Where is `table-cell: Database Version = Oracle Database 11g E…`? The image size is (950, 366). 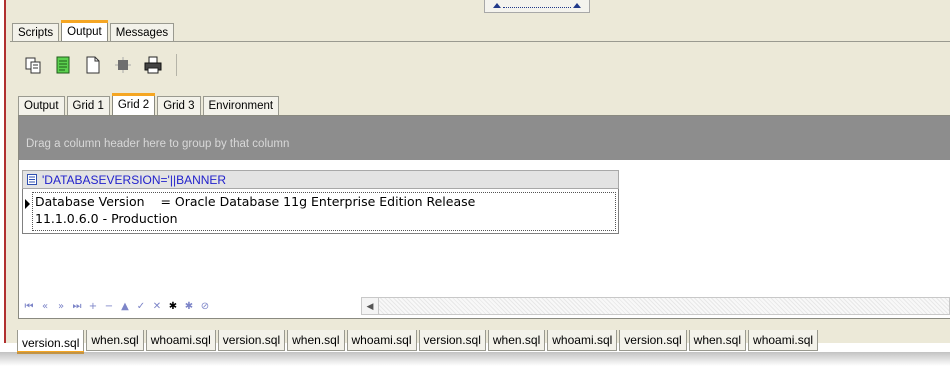
table-cell: Database Version = Oracle Database 11g E… is located at coordinates (324, 211).